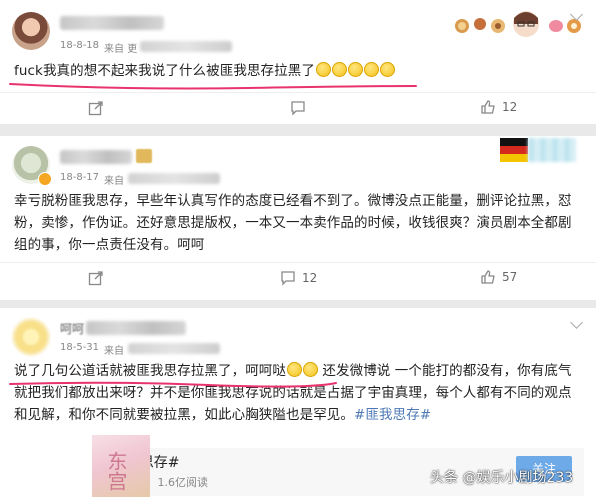 The width and height of the screenshot is (596, 500). I want to click on verified-badge-icon, so click(45, 179).